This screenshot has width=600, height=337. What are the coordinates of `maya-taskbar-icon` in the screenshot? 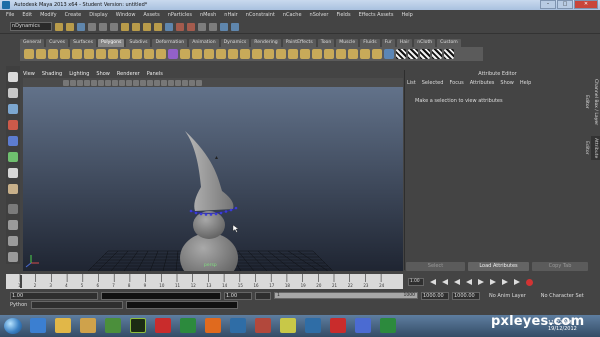 It's located at (238, 325).